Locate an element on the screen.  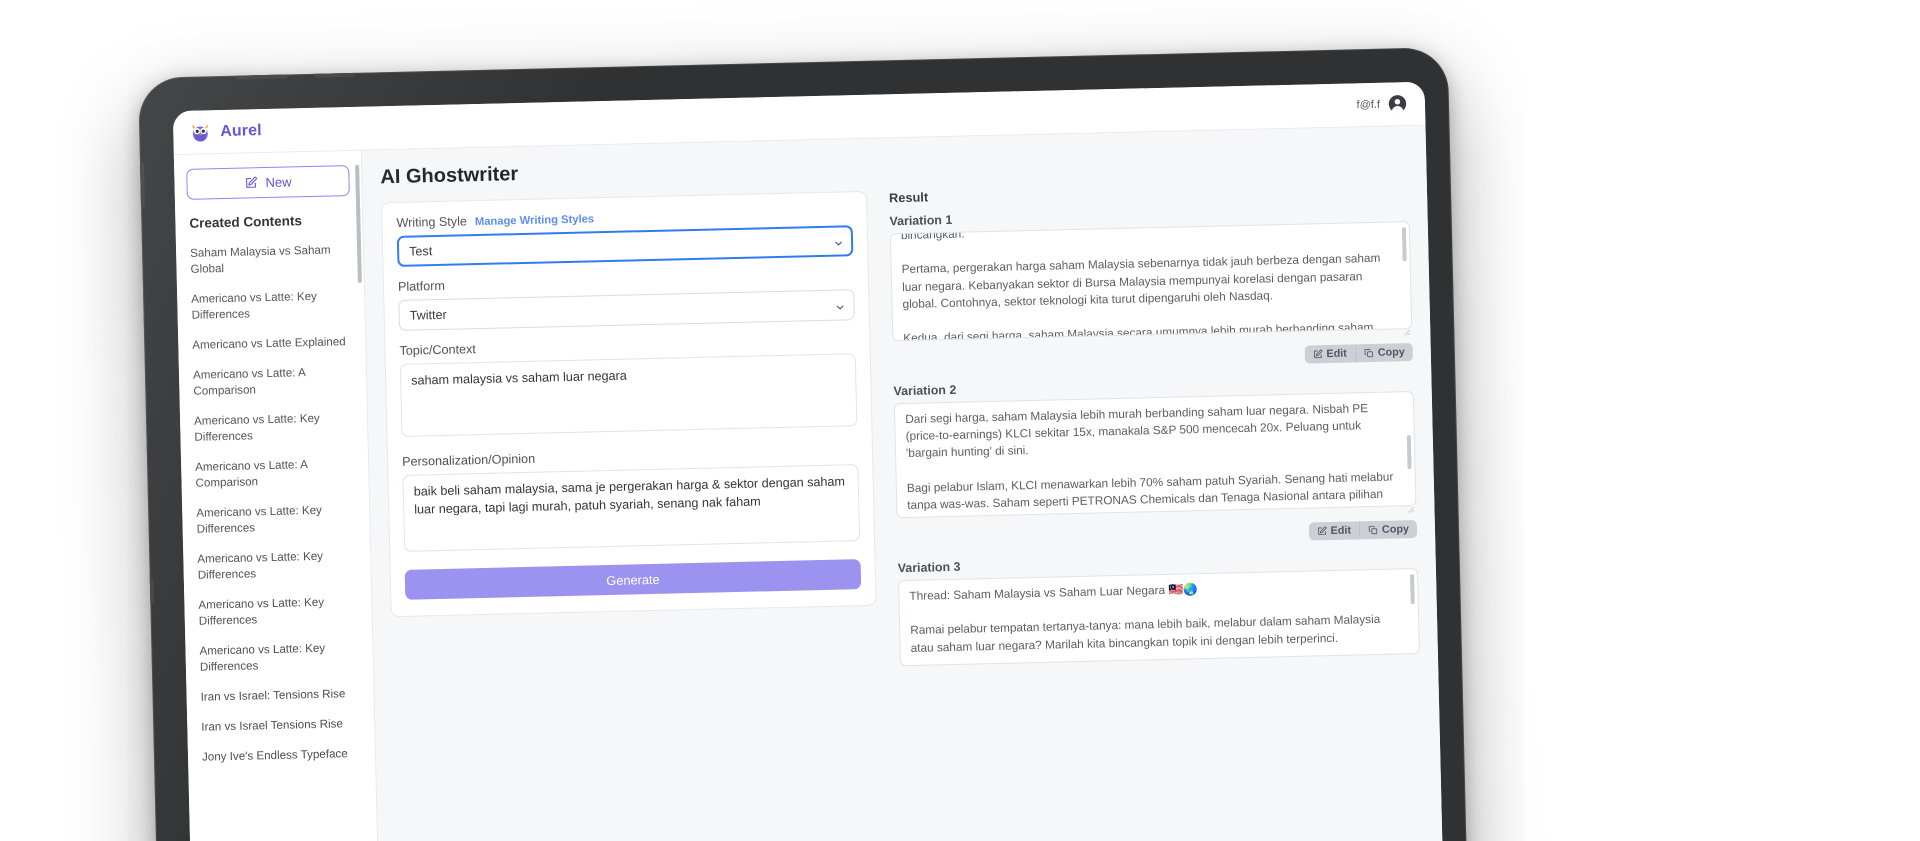
device-volume-button is located at coordinates (142, 185).